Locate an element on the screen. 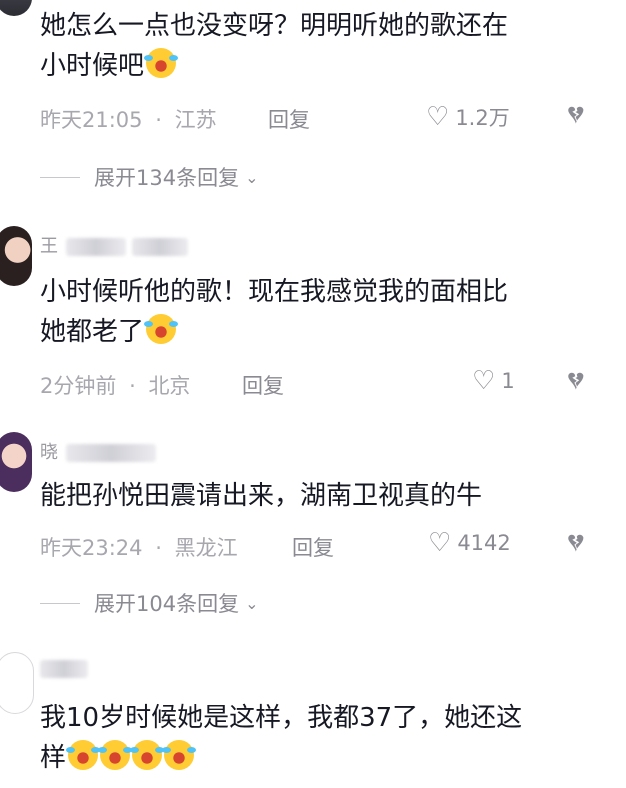 The width and height of the screenshot is (626, 788). expand-replies-button: 展开104条回复 ⌄ is located at coordinates (149, 603).